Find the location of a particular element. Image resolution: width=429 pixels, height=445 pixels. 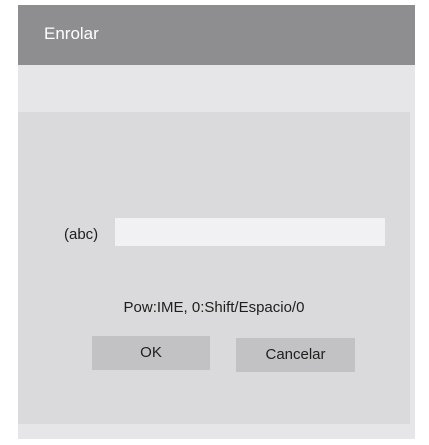

input-mode-label: (abc) is located at coordinates (81, 234).